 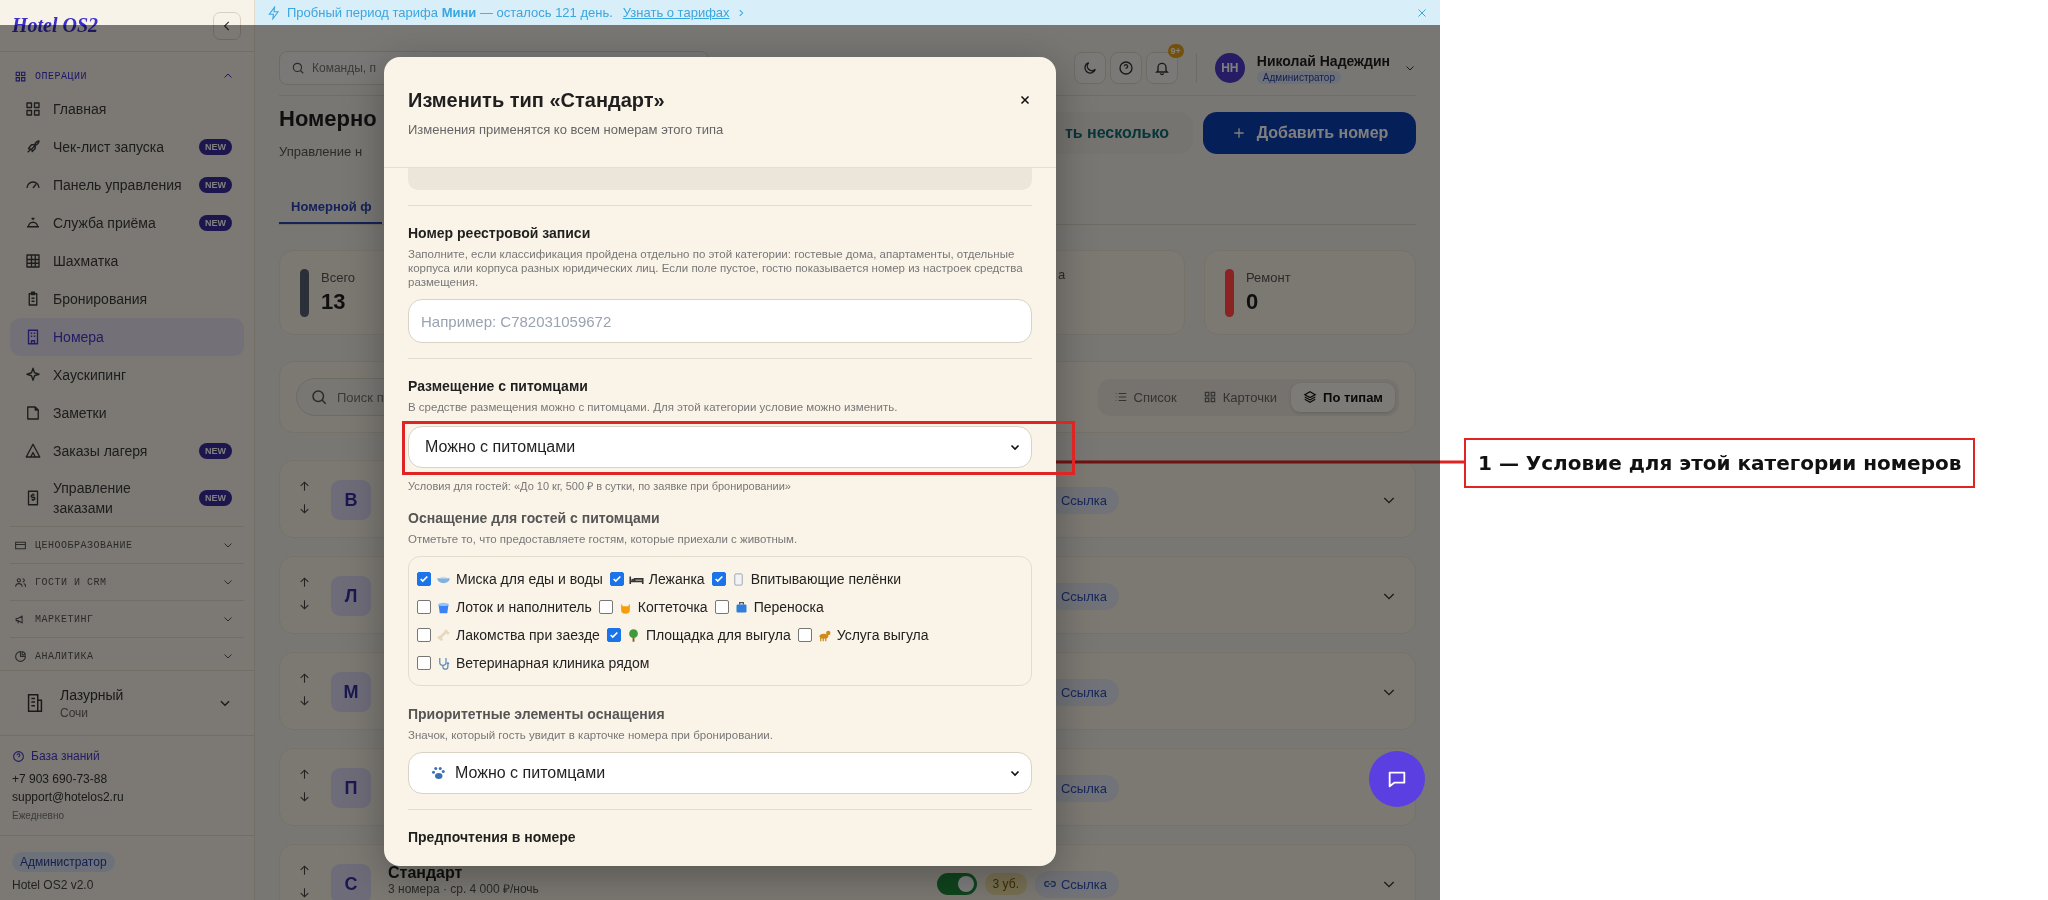 What do you see at coordinates (956, 884) in the screenshot?
I see `toggle-switch` at bounding box center [956, 884].